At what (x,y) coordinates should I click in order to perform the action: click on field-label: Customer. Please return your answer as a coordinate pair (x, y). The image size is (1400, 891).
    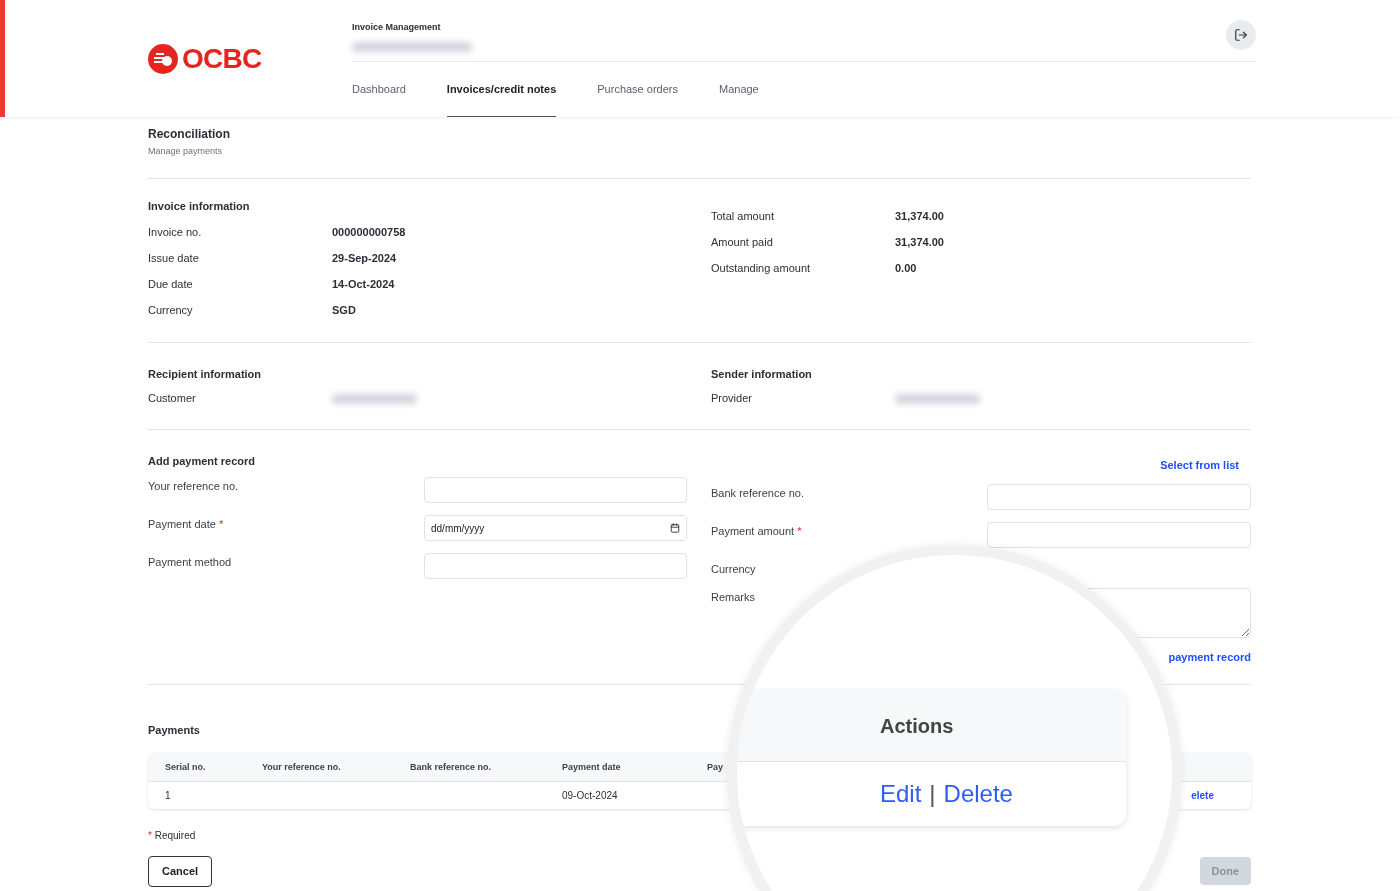
    Looking at the image, I should click on (172, 398).